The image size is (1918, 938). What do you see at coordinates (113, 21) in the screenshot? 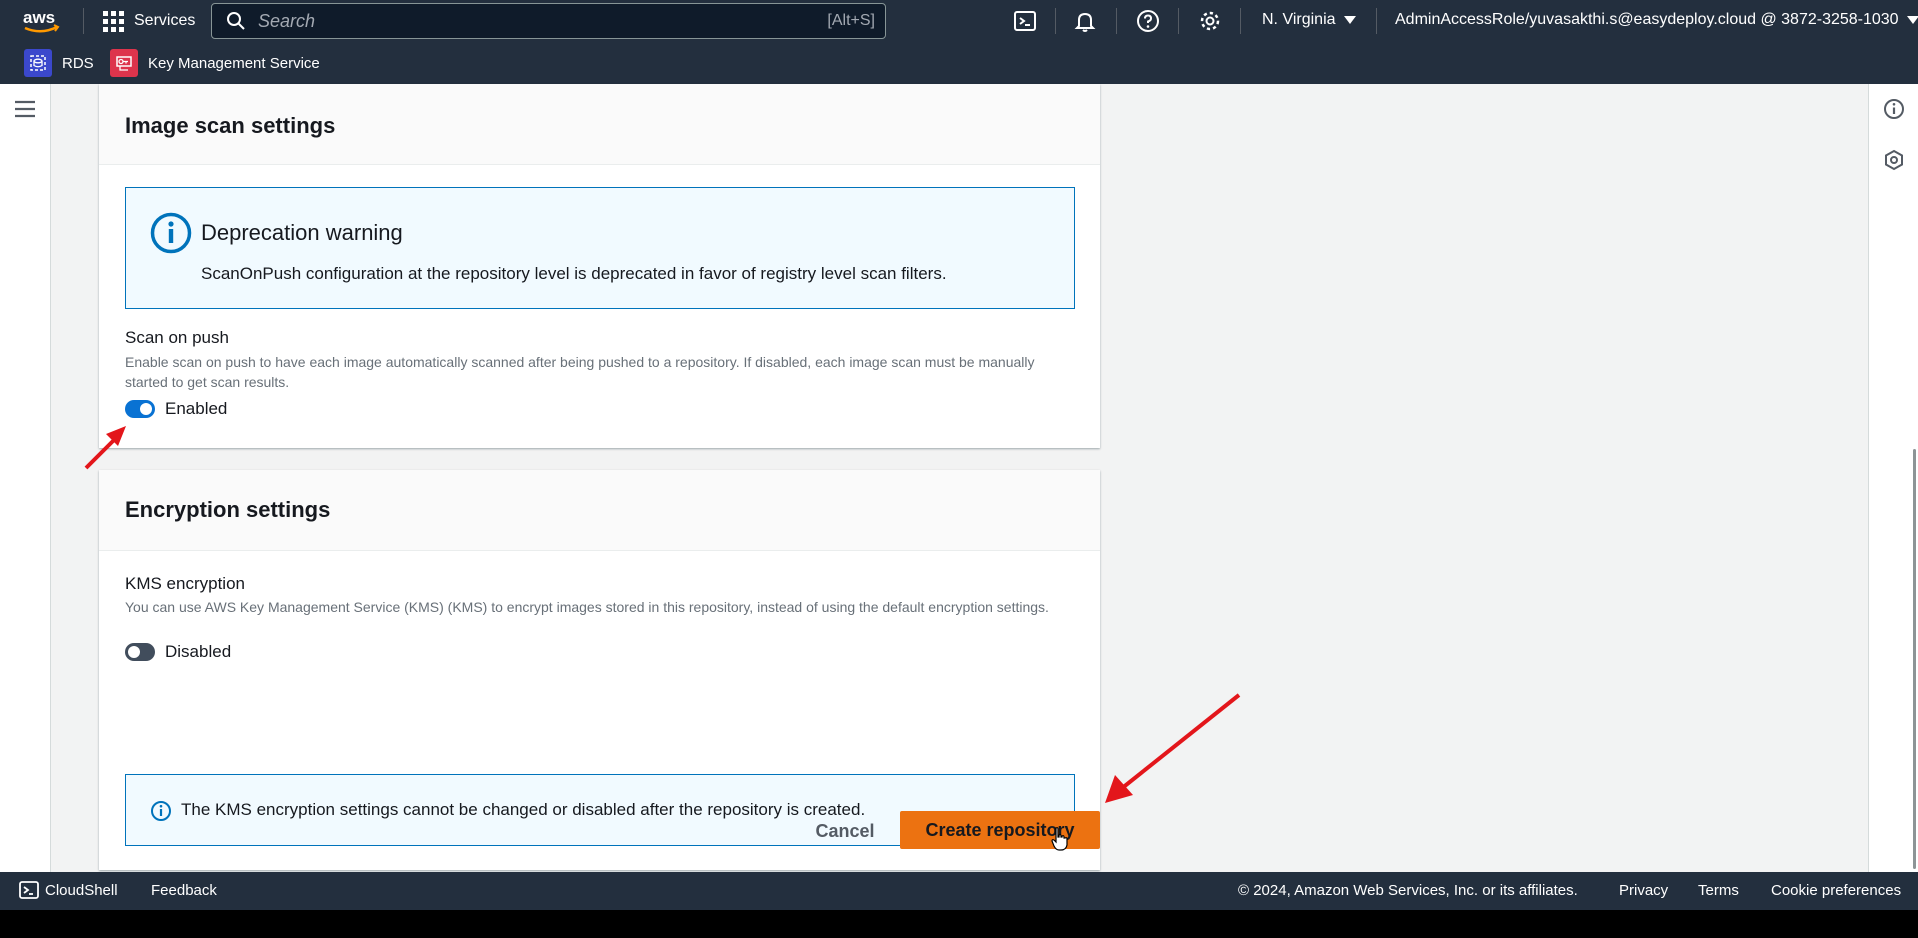
I see `grid-icon` at bounding box center [113, 21].